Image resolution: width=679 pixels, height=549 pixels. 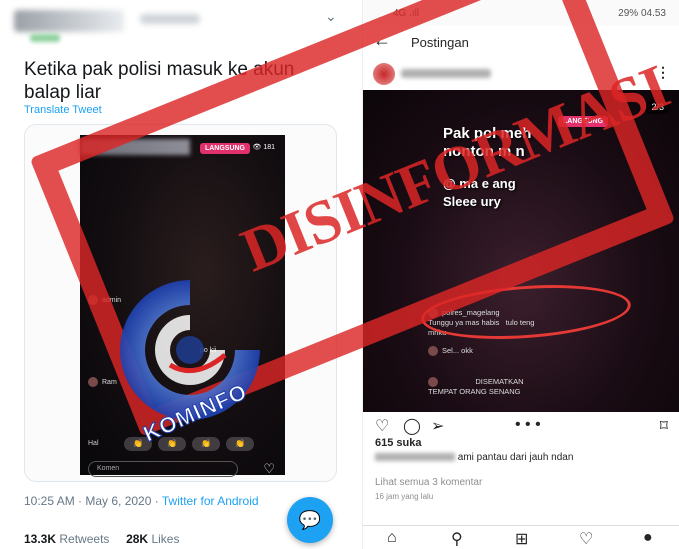 What do you see at coordinates (63, 110) in the screenshot?
I see `translate-tweet-link: Translate Tweet` at bounding box center [63, 110].